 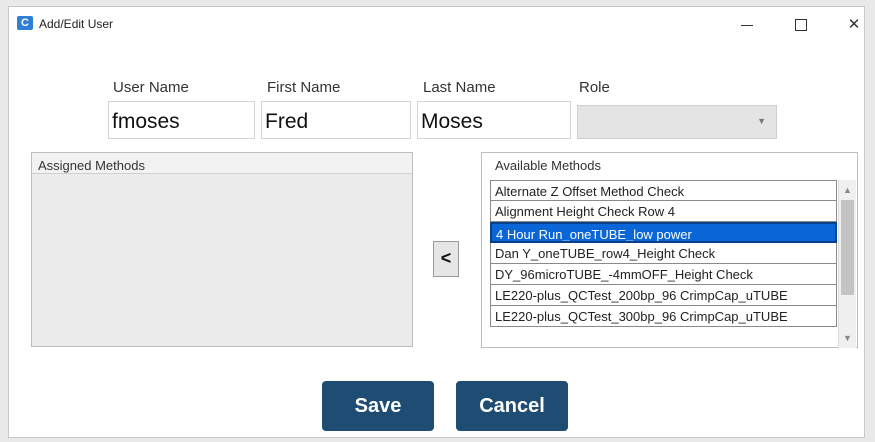 I want to click on close-icon: ✕, so click(x=854, y=24).